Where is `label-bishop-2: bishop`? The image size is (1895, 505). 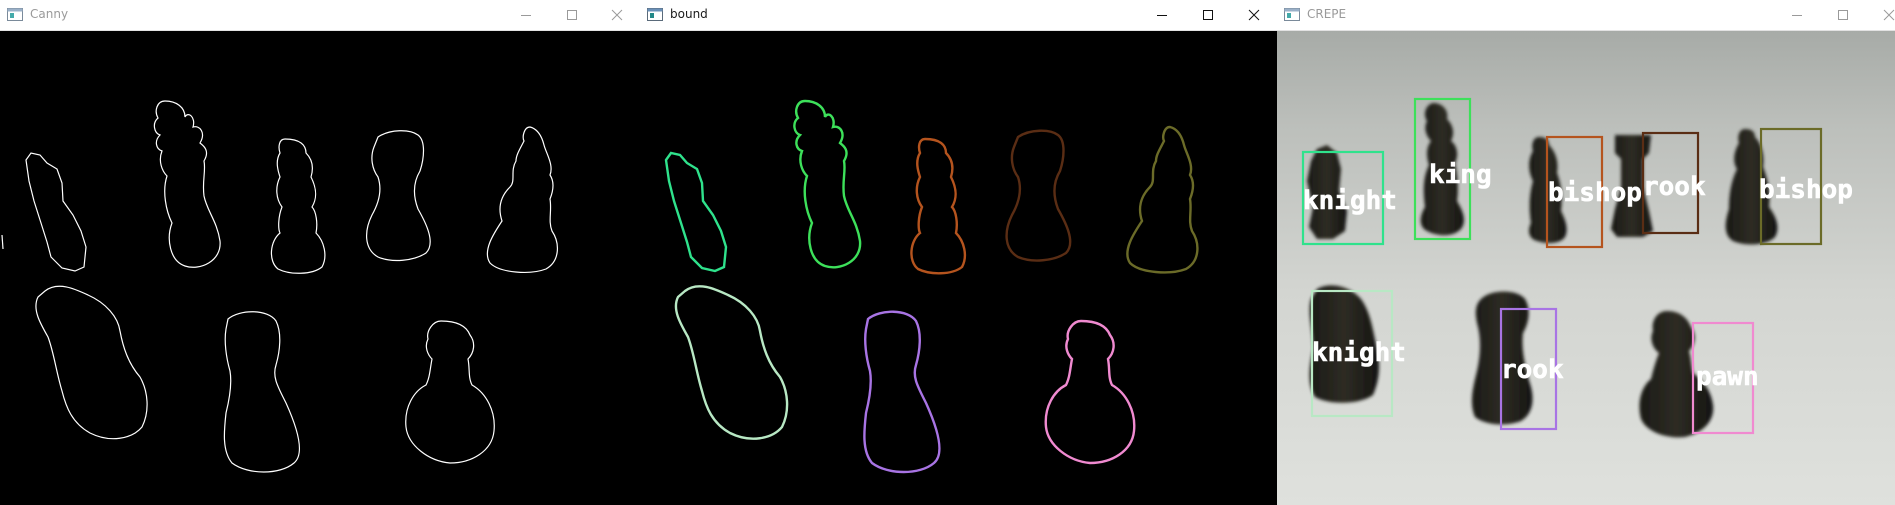
label-bishop-2: bishop is located at coordinates (1806, 190).